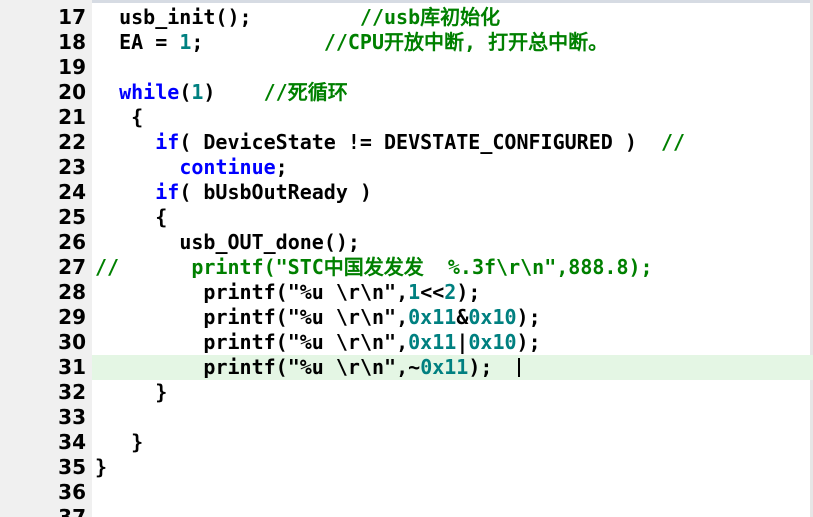 Image resolution: width=813 pixels, height=517 pixels. Describe the element at coordinates (406, 442) in the screenshot. I see `code-line: 34 }` at that location.